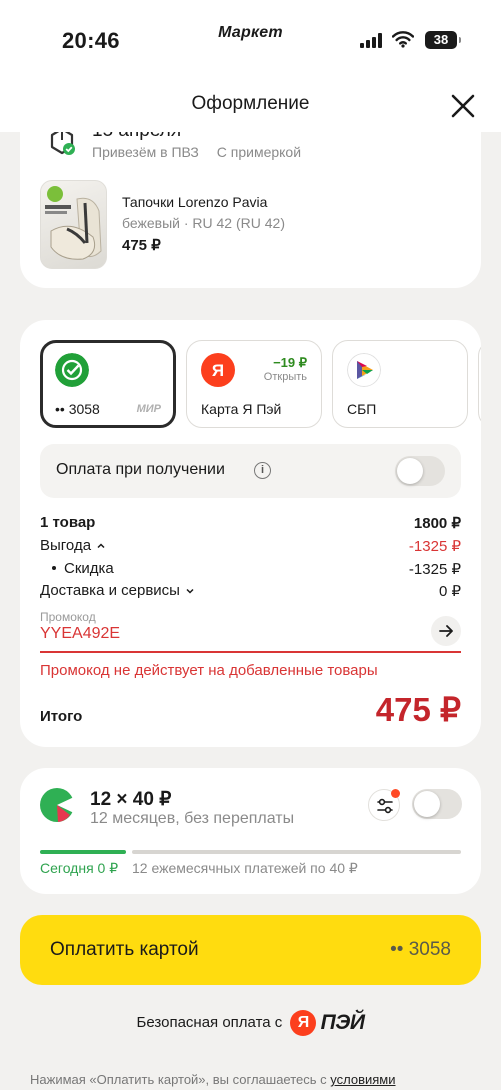  Describe the element at coordinates (203, 223) in the screenshot. I see `product-attributes: бежевый · RU 42 (RU 42)` at that location.